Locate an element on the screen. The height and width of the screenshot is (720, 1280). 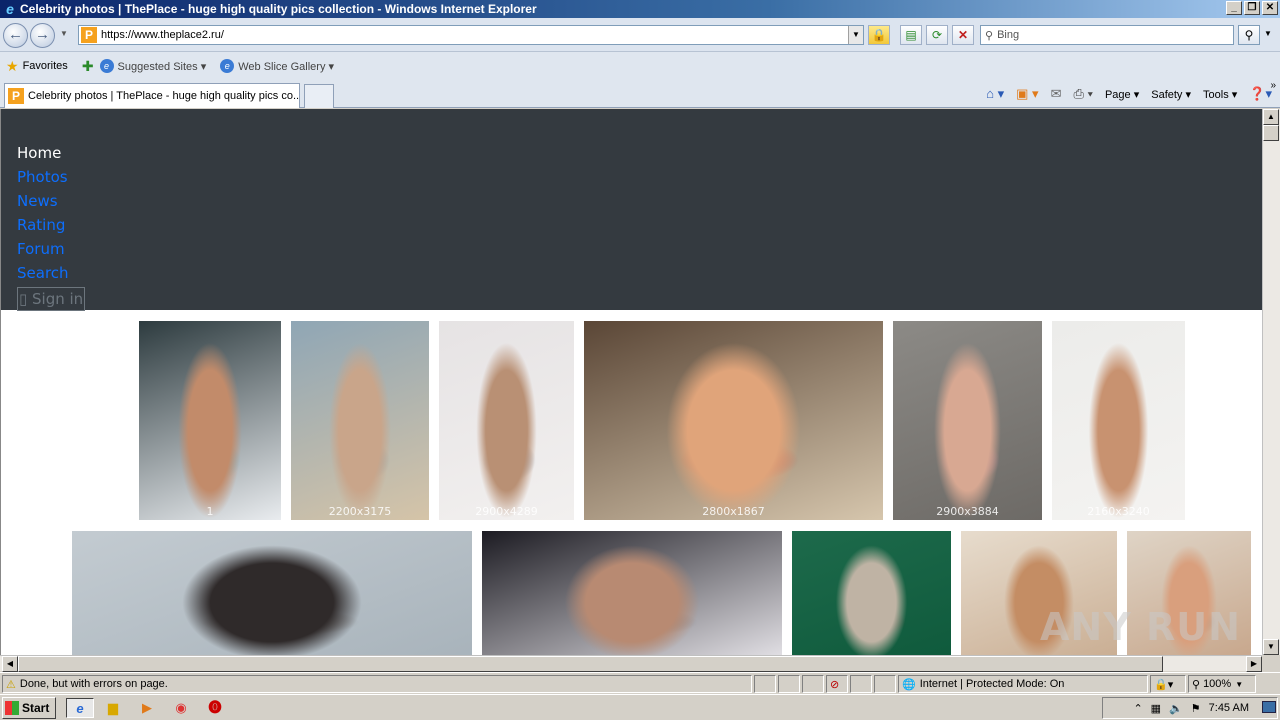
anyrun-watermark: ANY RUN is located at coordinates (1140, 627).